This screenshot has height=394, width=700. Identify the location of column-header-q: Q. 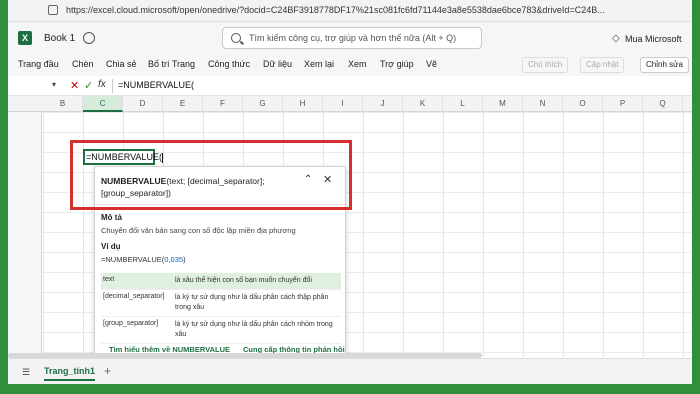
(663, 104).